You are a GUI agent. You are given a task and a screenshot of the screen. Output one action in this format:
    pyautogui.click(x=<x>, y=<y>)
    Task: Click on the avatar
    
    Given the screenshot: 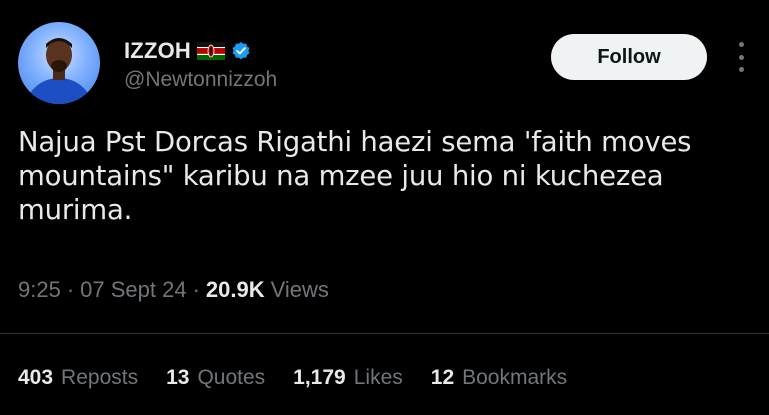 What is the action you would take?
    pyautogui.click(x=59, y=63)
    